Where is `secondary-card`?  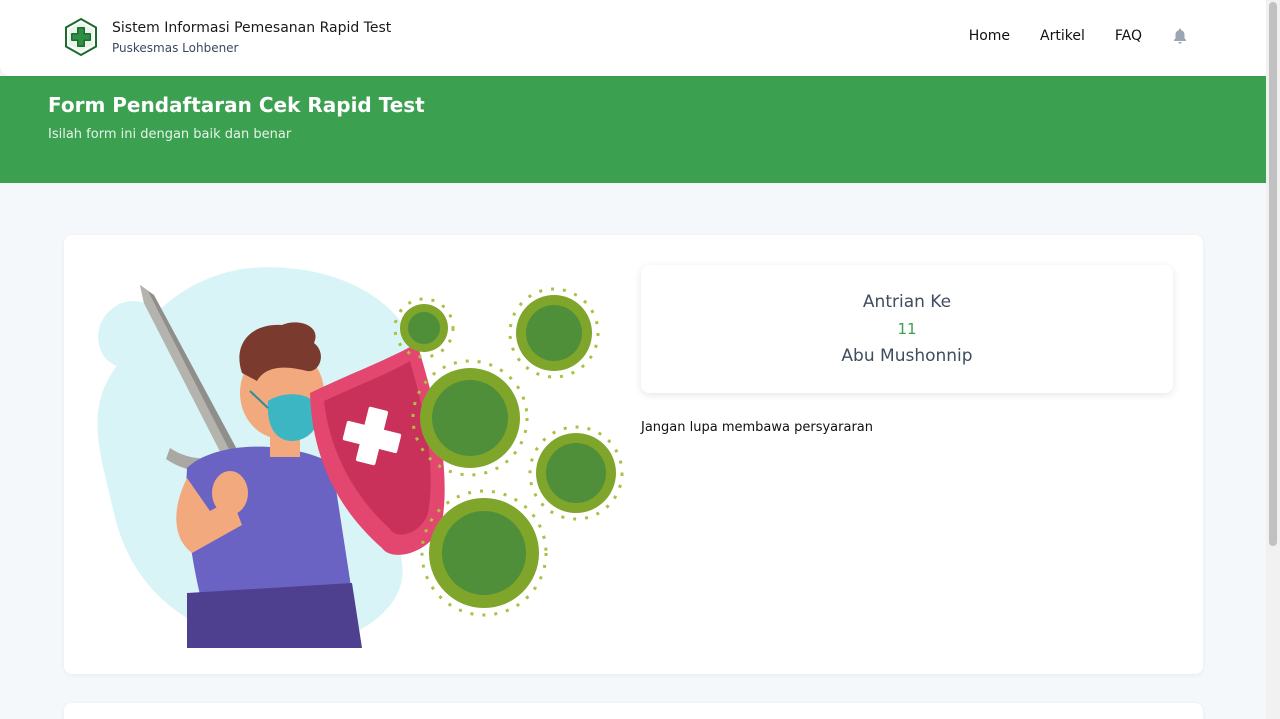 secondary-card is located at coordinates (633, 711).